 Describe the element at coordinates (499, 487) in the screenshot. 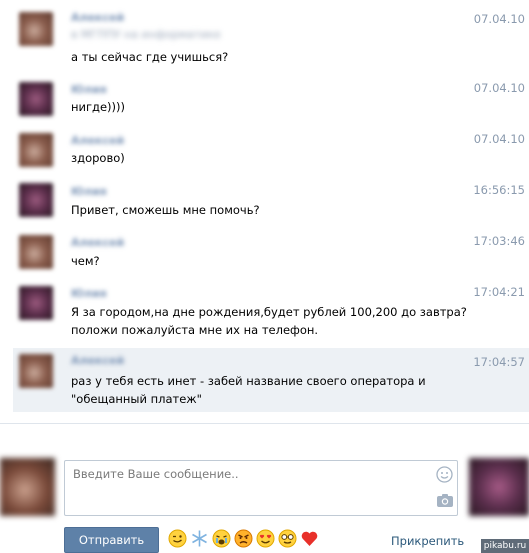

I see `recipient-avatar` at that location.